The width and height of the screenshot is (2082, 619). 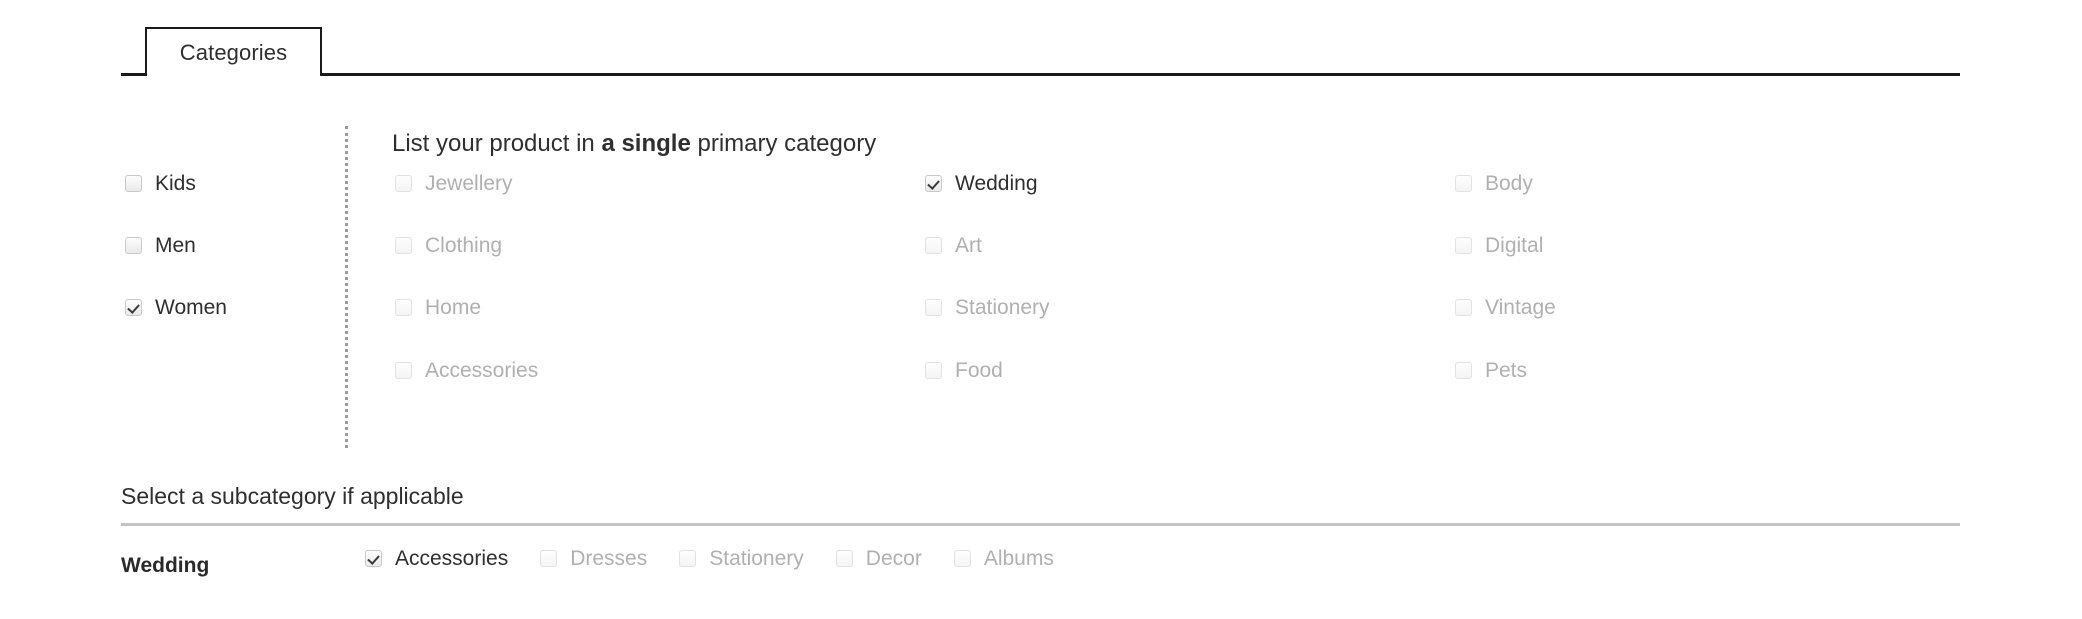 What do you see at coordinates (1506, 370) in the screenshot?
I see `checkbox-label-pets: Pets` at bounding box center [1506, 370].